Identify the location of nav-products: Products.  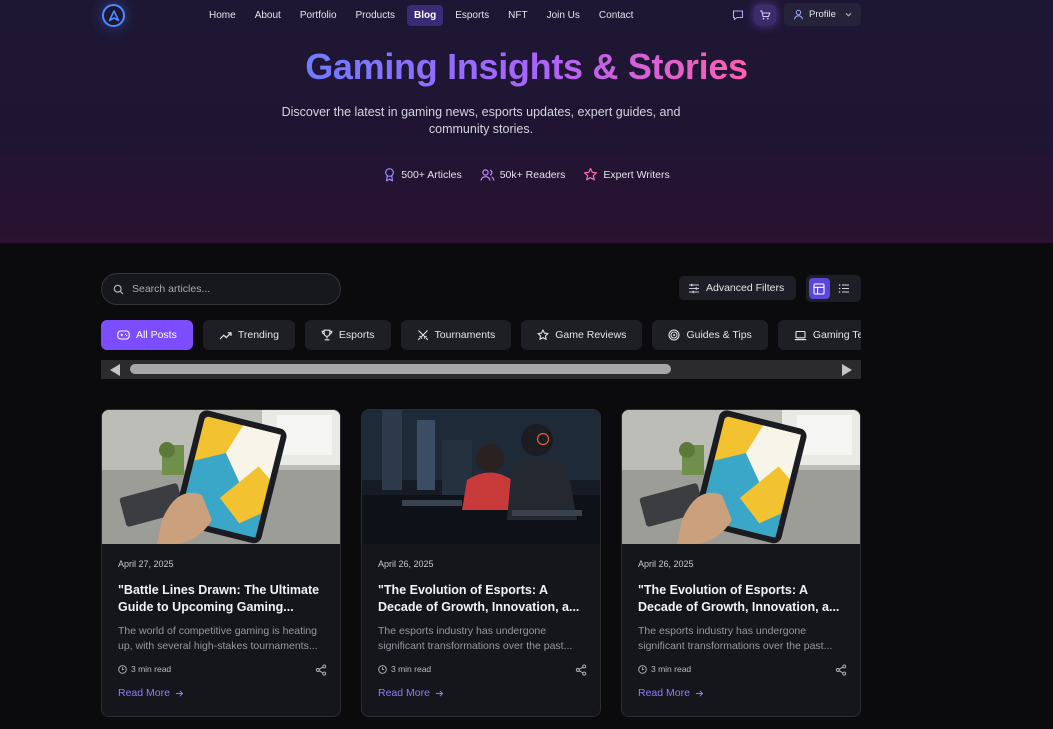
(375, 15).